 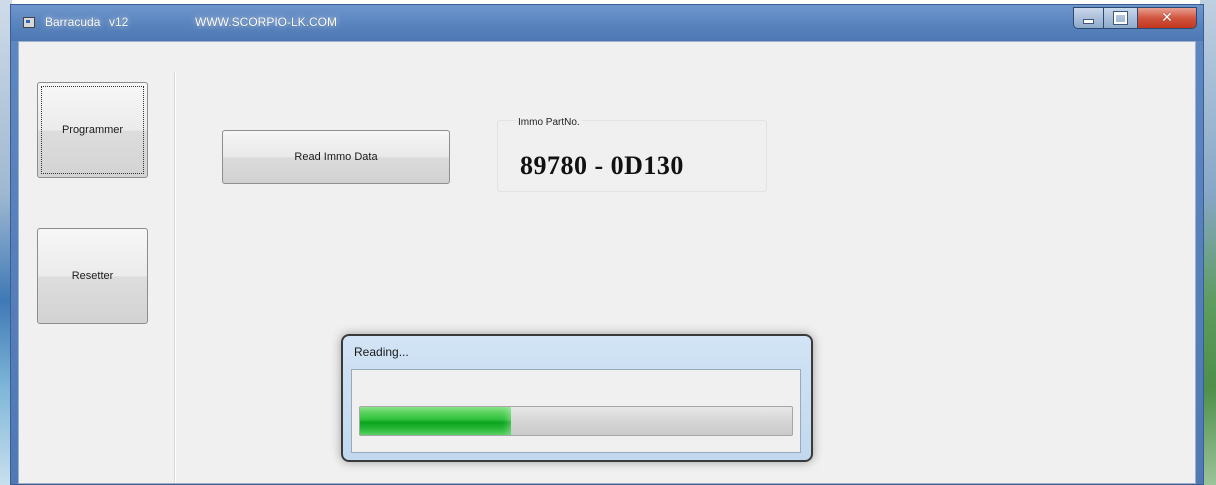 I want to click on window-title-app-name: Barracuda, so click(x=73, y=22).